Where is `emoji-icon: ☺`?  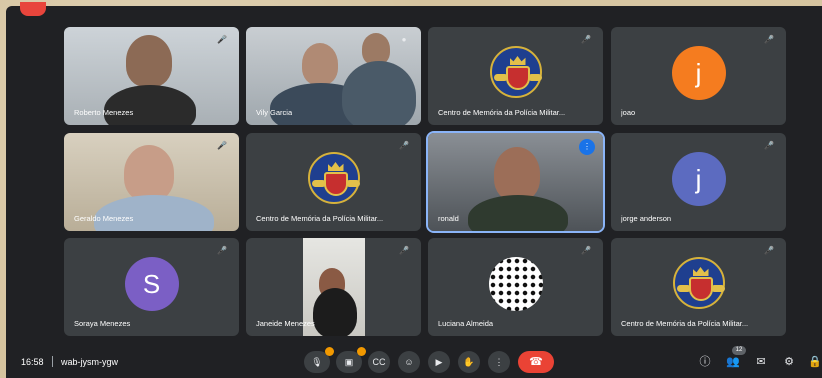
emoji-icon: ☺ is located at coordinates (409, 362).